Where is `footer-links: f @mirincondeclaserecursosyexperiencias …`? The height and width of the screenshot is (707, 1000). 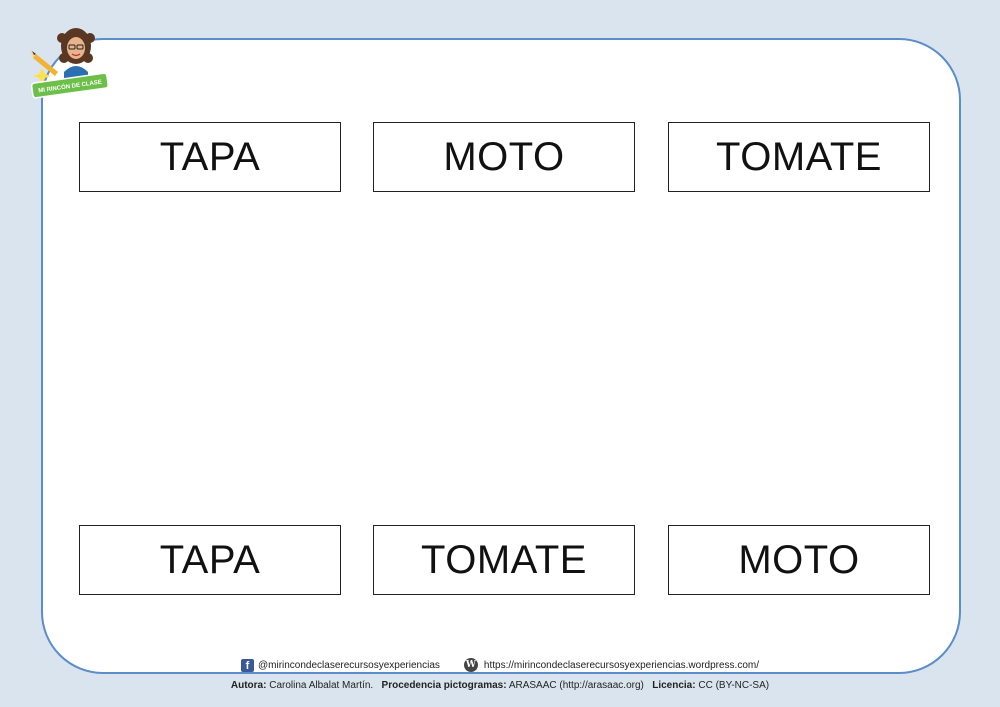
footer-links: f @mirincondeclaserecursosyexperiencias … is located at coordinates (500, 665).